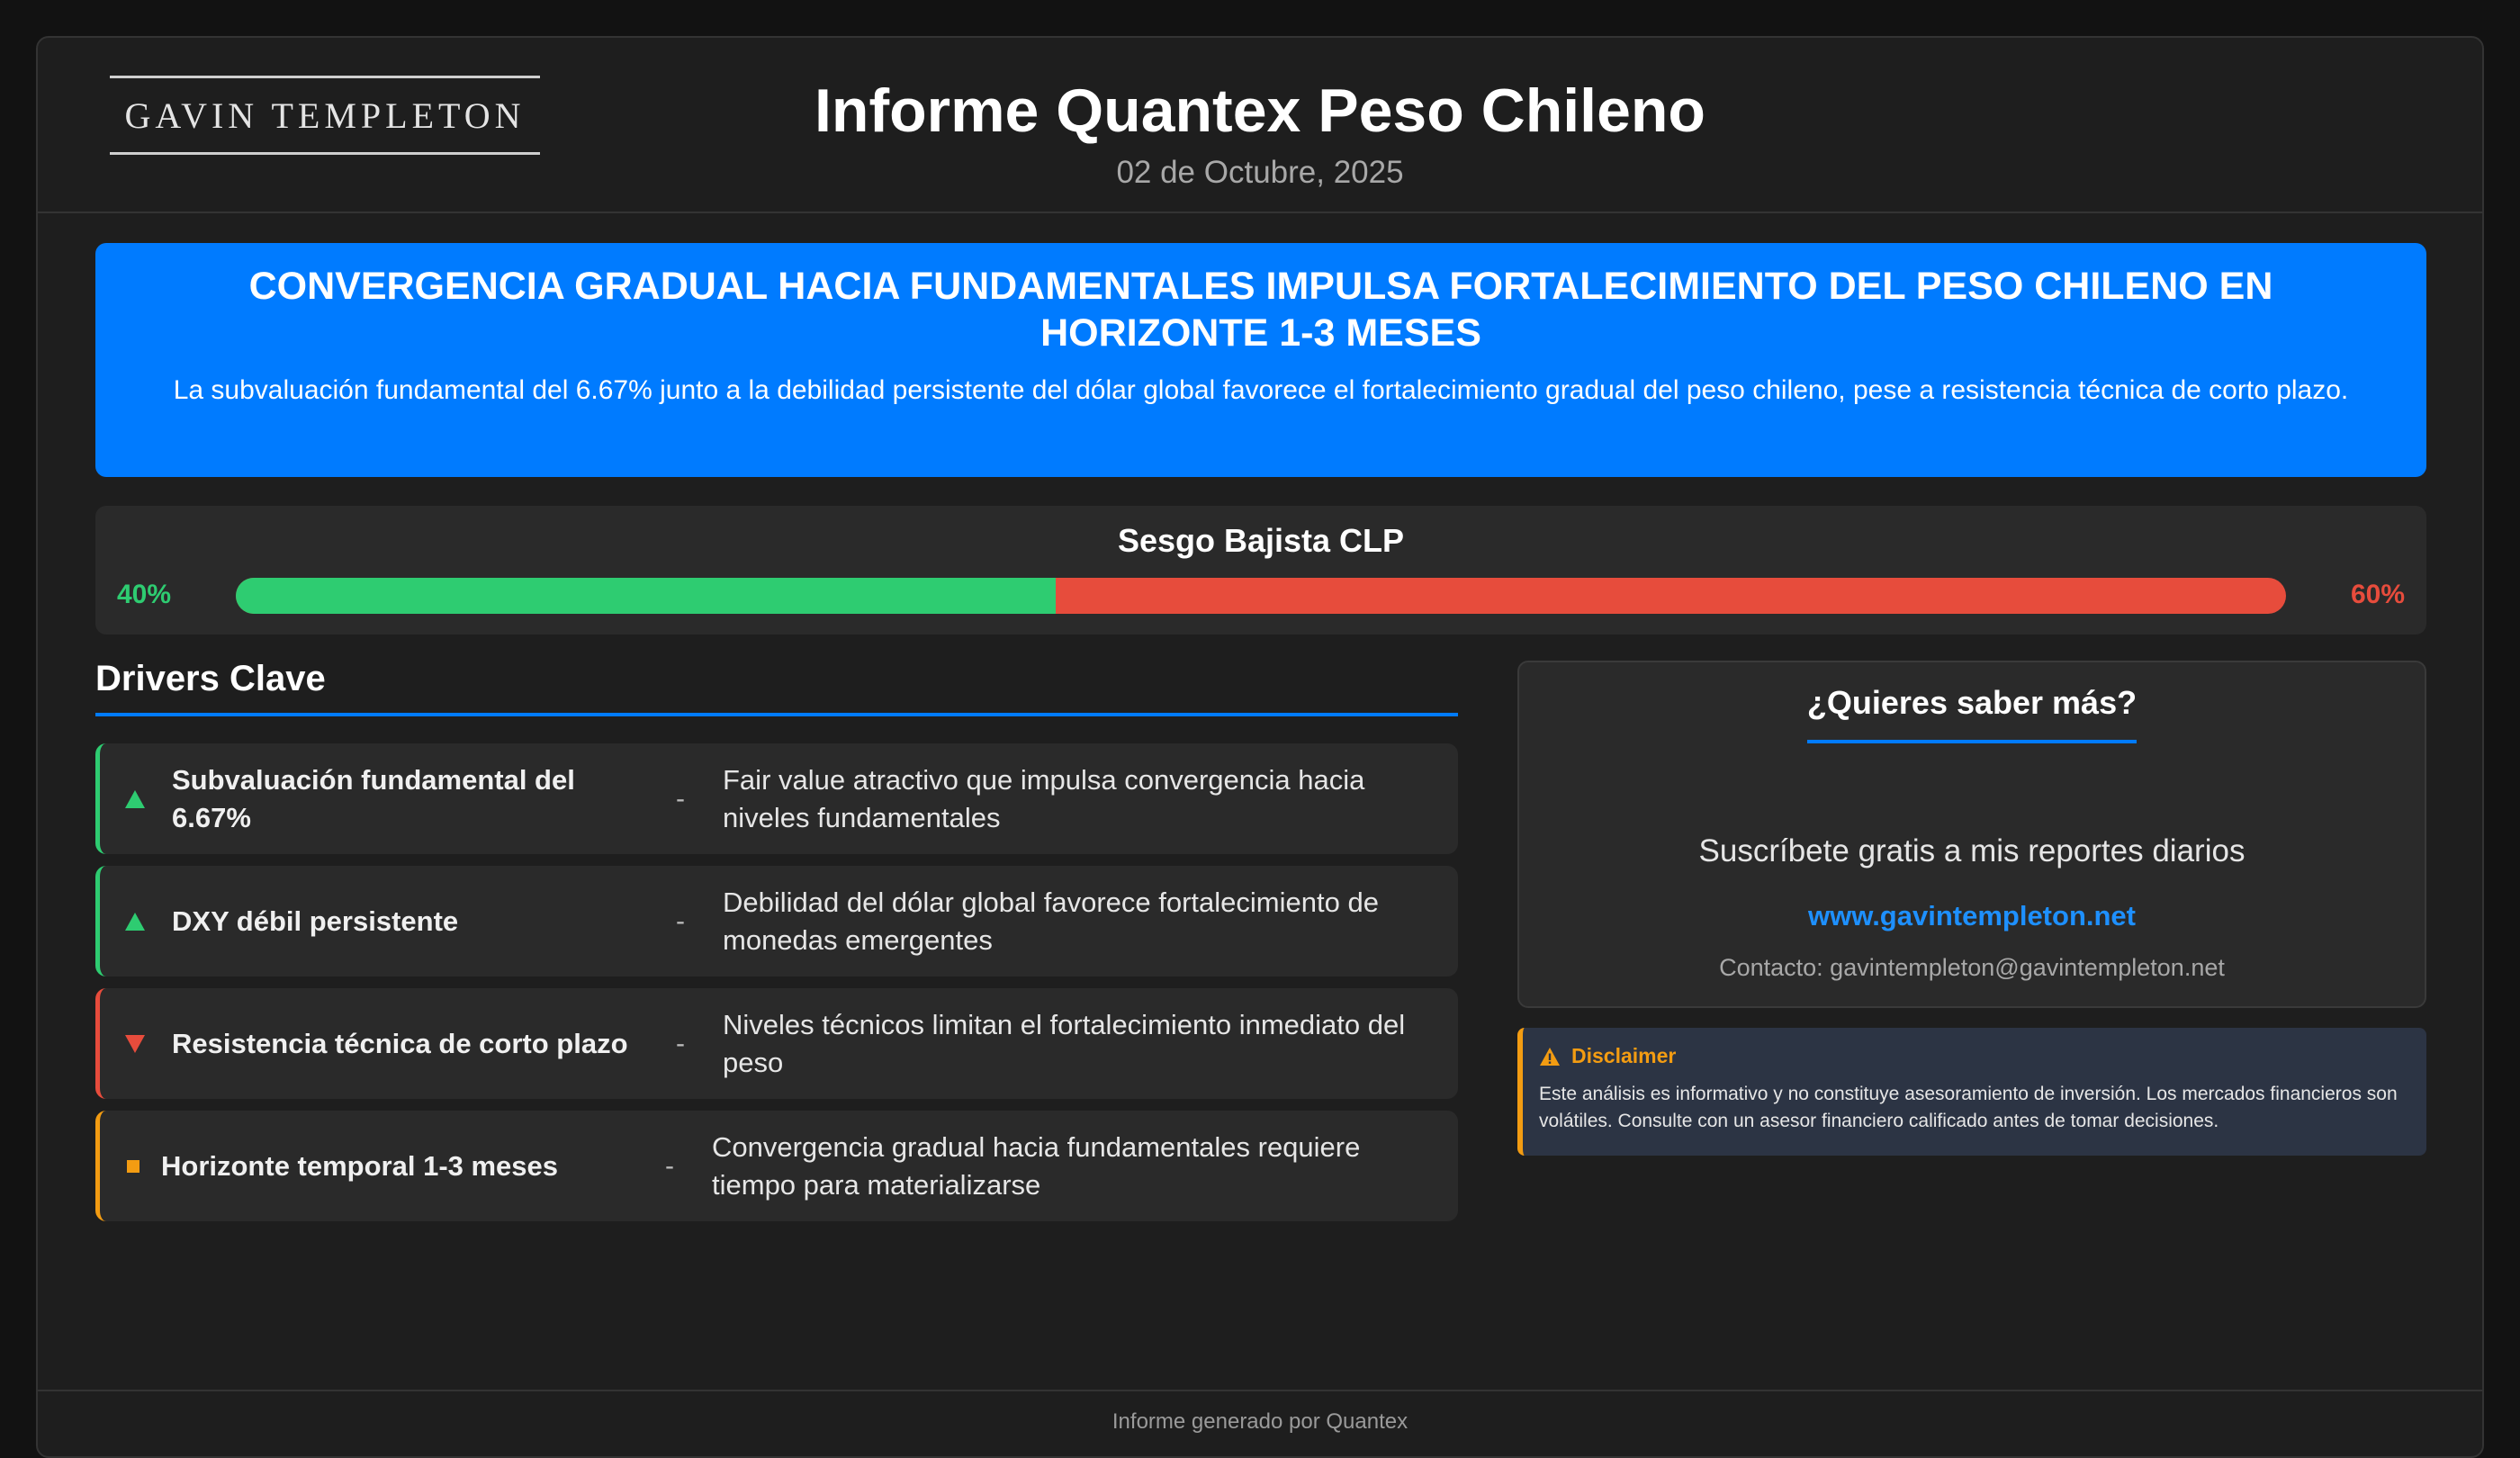 This screenshot has height=1458, width=2520. What do you see at coordinates (1261, 540) in the screenshot?
I see `bias-title: Sesgo Bajista CLP` at bounding box center [1261, 540].